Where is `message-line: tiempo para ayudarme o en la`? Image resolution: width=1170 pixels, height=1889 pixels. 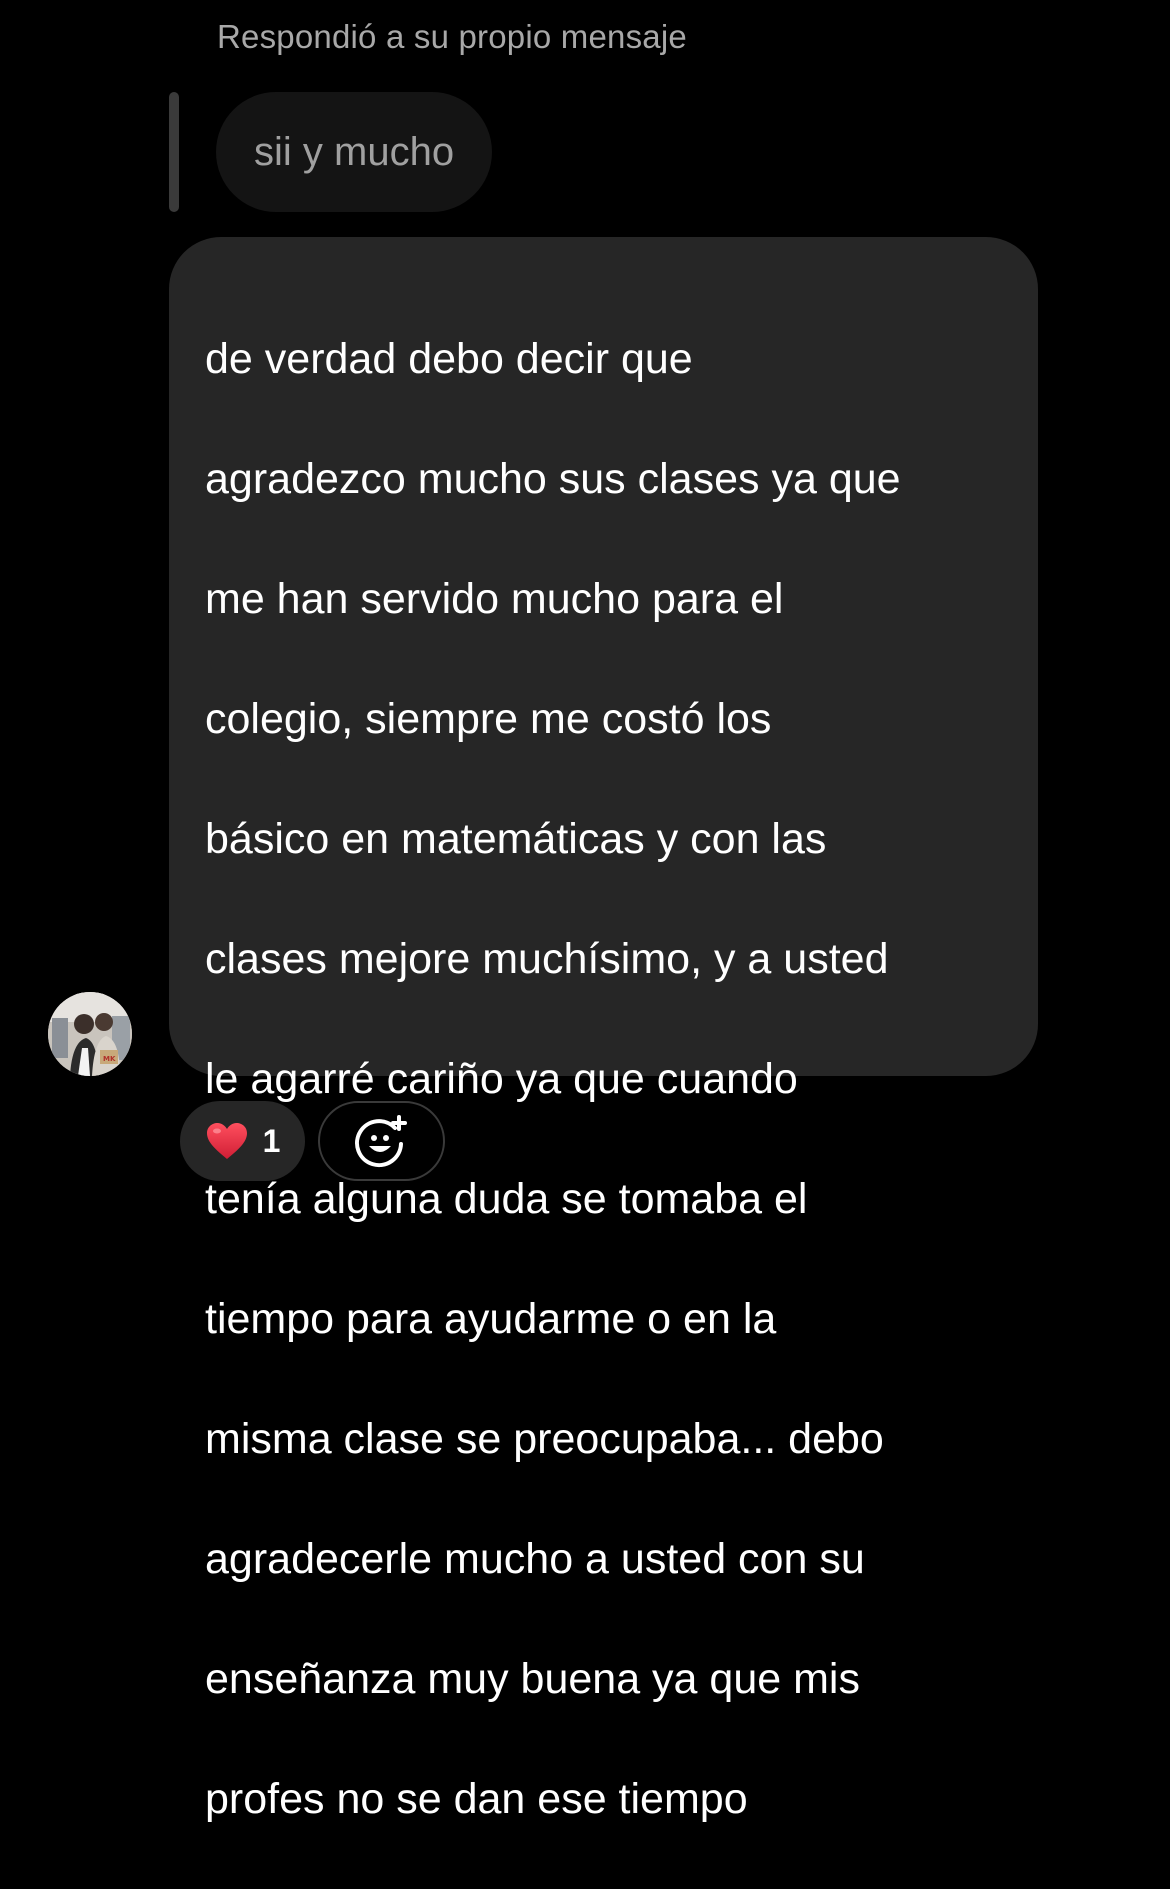 message-line: tiempo para ayudarme o en la is located at coordinates (491, 1319).